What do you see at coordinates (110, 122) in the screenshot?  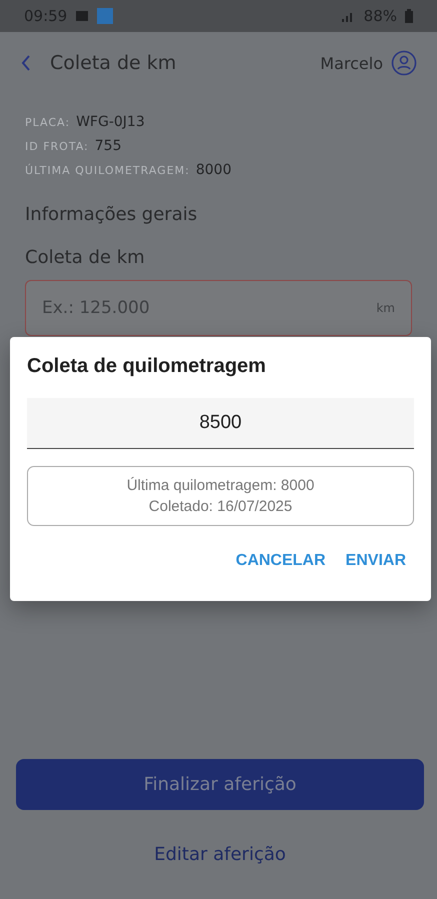 I see `info-value: WFG-0J13` at bounding box center [110, 122].